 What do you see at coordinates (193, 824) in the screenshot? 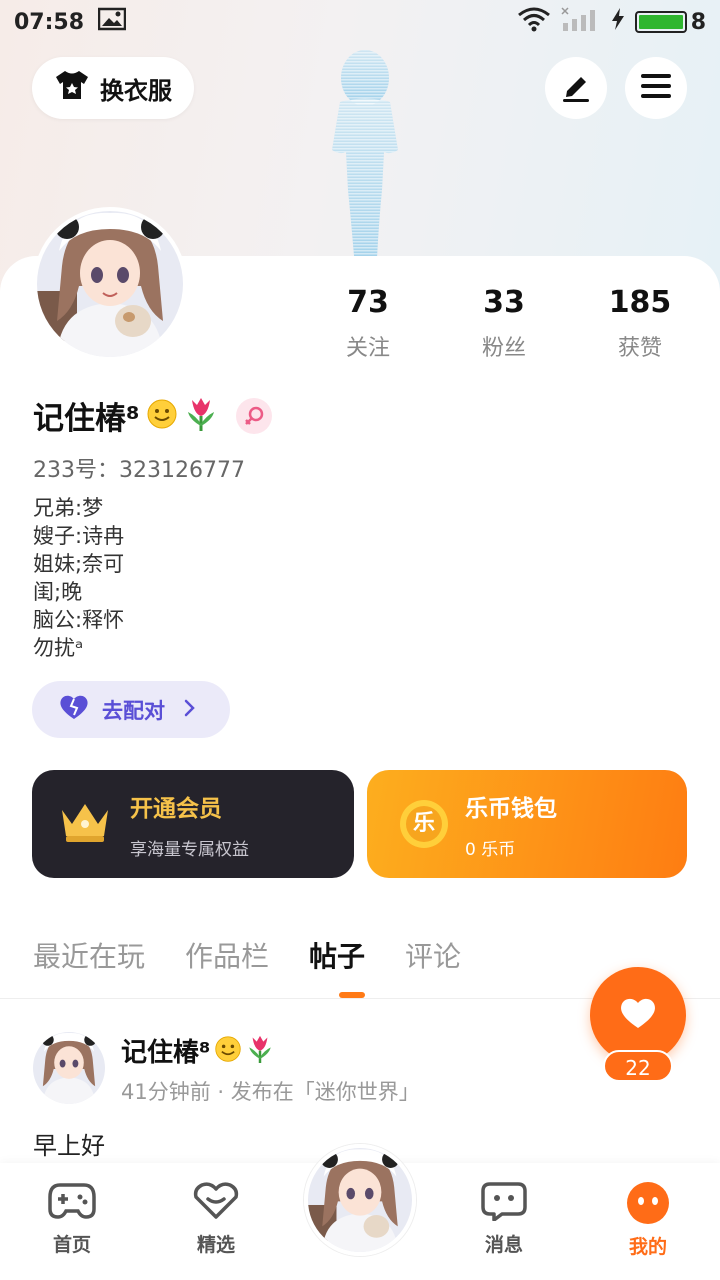
I see `vip-membership-card: 开通会员 享海量专属权益` at bounding box center [193, 824].